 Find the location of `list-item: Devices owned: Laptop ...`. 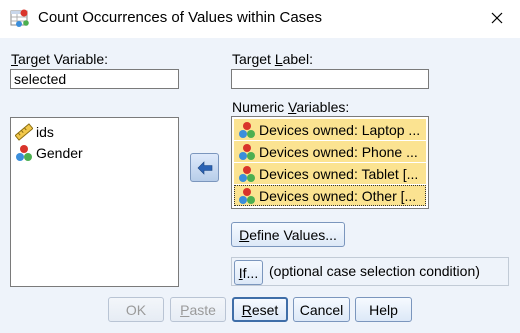

list-item: Devices owned: Laptop ... is located at coordinates (330, 129).